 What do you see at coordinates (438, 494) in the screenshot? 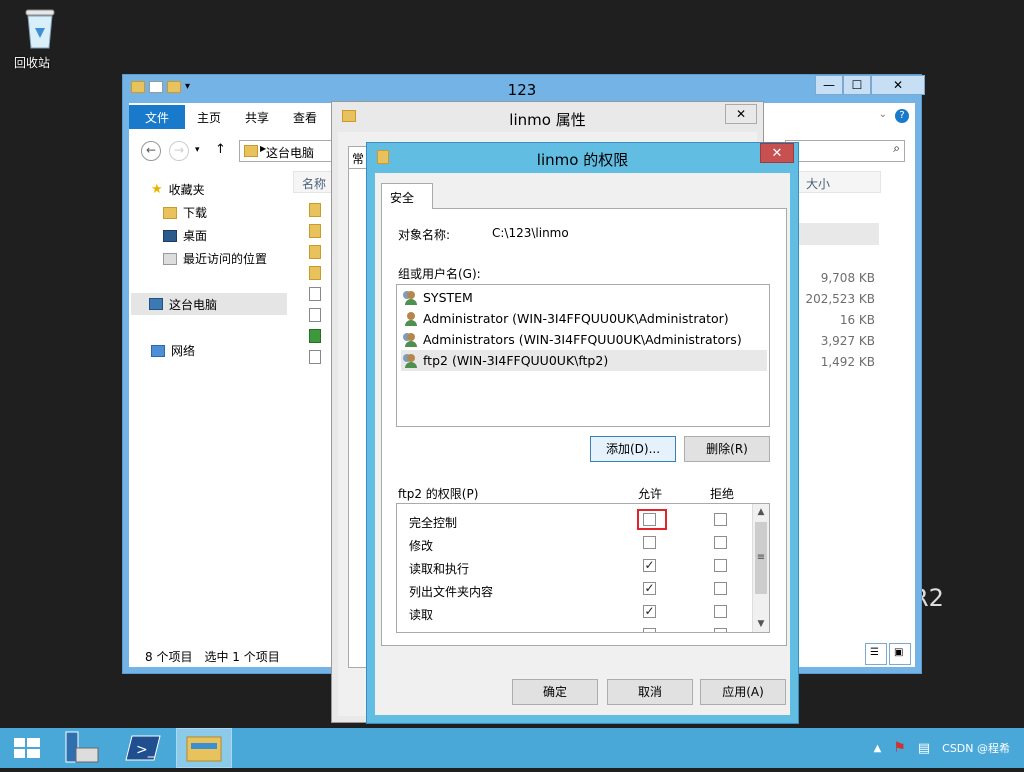
I see `permissions-for-label: ftp2 的权限(P)` at bounding box center [438, 494].